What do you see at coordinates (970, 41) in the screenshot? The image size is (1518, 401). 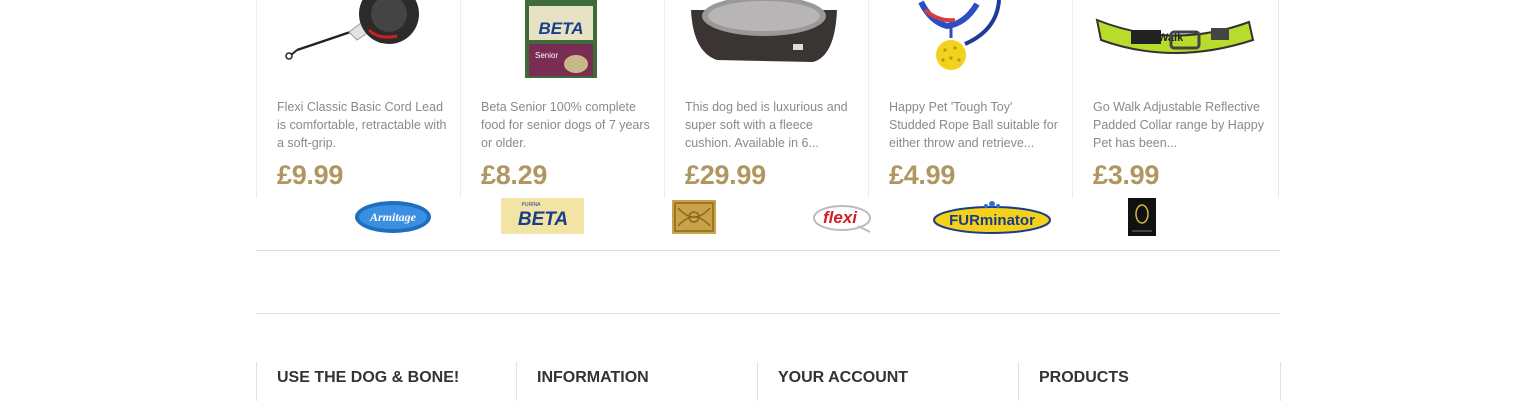 I see `rope-ball-toy-image` at bounding box center [970, 41].